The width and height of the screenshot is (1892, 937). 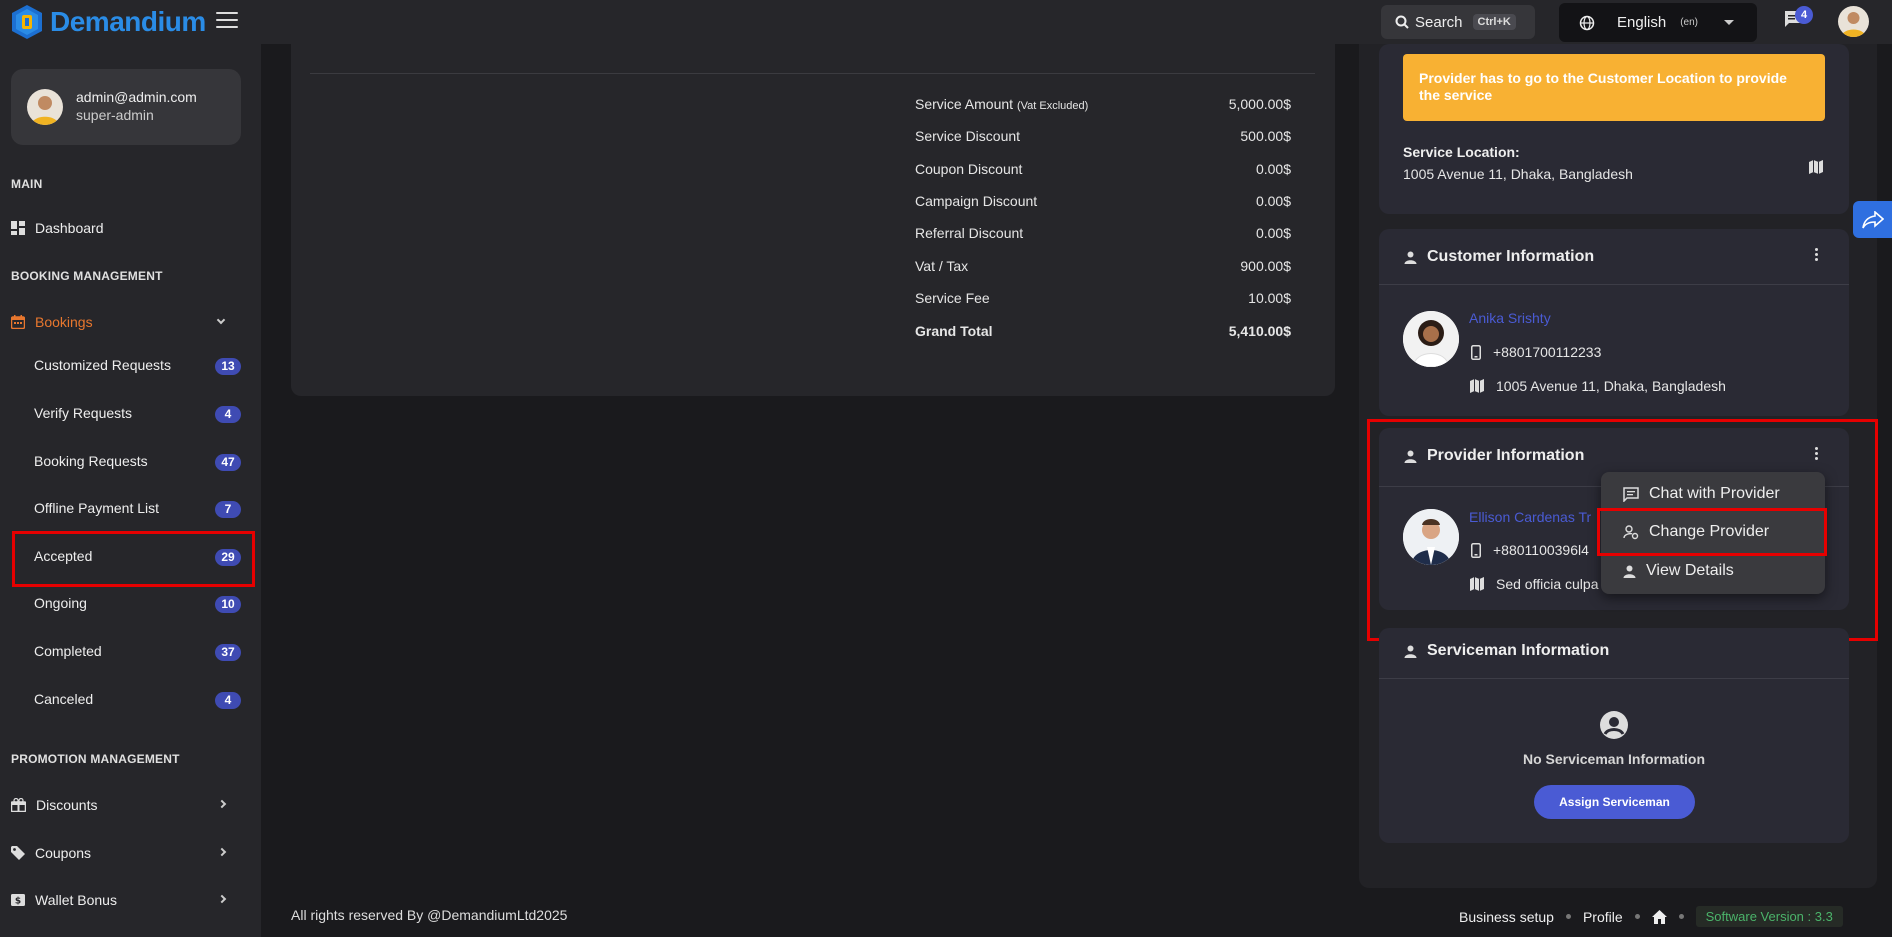 I want to click on provider-name-link: Ellison Cardenas Tr, so click(x=1530, y=517).